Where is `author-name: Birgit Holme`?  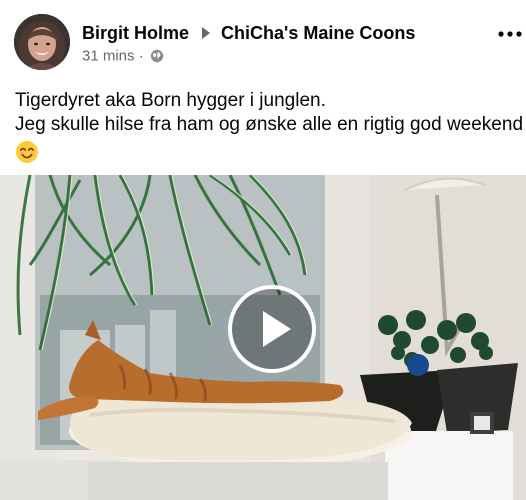 author-name: Birgit Holme is located at coordinates (135, 33).